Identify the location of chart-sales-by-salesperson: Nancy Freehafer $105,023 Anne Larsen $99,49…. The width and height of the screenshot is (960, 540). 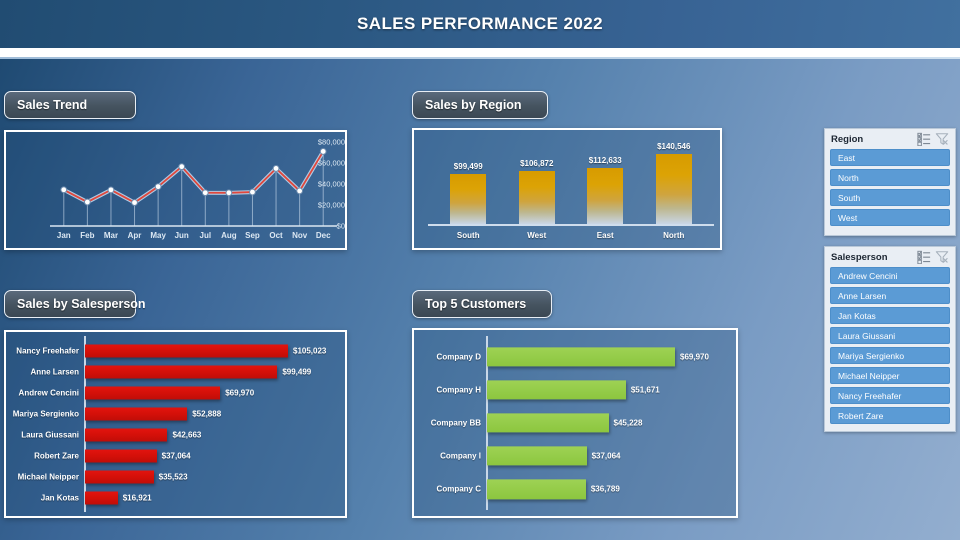
(175, 424).